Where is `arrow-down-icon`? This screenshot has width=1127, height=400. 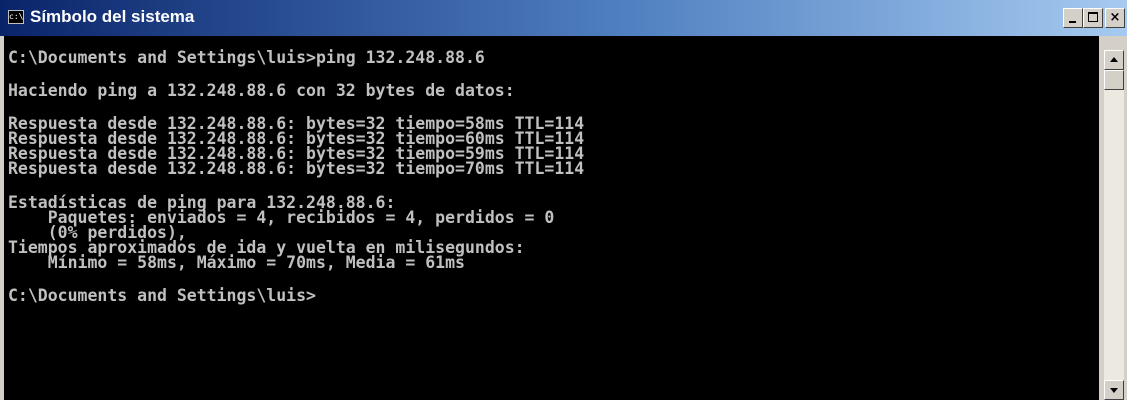 arrow-down-icon is located at coordinates (1114, 390).